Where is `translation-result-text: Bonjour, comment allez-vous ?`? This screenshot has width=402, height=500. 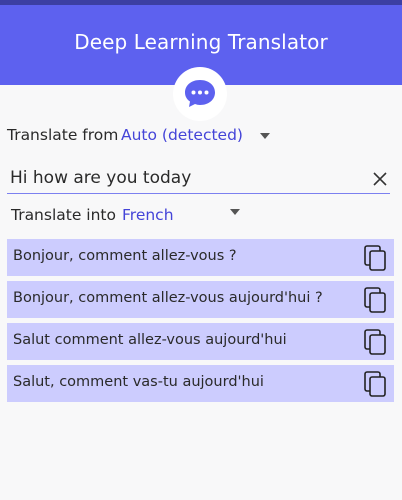 translation-result-text: Bonjour, comment allez-vous ? is located at coordinates (125, 256).